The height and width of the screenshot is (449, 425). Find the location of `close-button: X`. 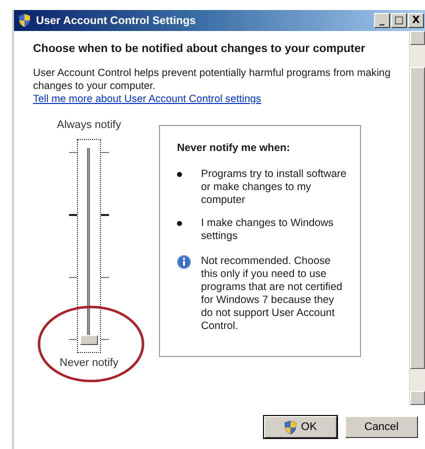

close-button: X is located at coordinates (416, 20).